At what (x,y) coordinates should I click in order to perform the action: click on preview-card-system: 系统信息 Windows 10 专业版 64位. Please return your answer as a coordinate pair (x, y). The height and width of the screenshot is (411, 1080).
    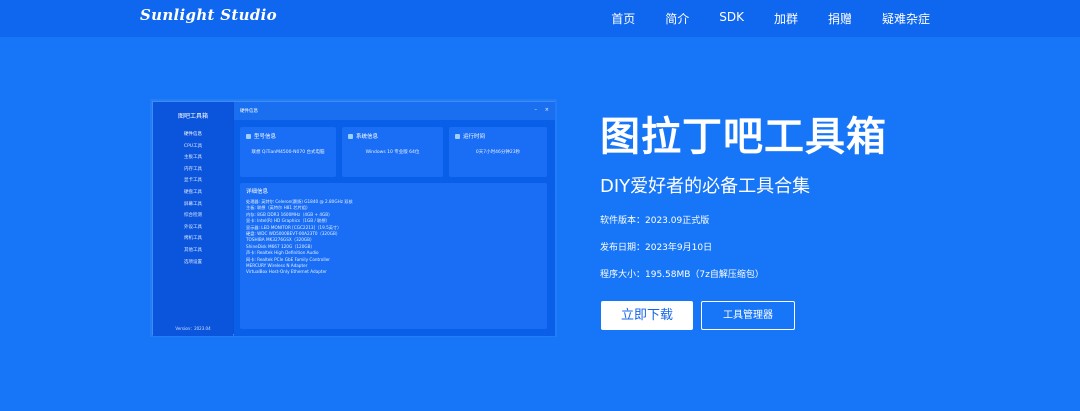
    Looking at the image, I should click on (392, 152).